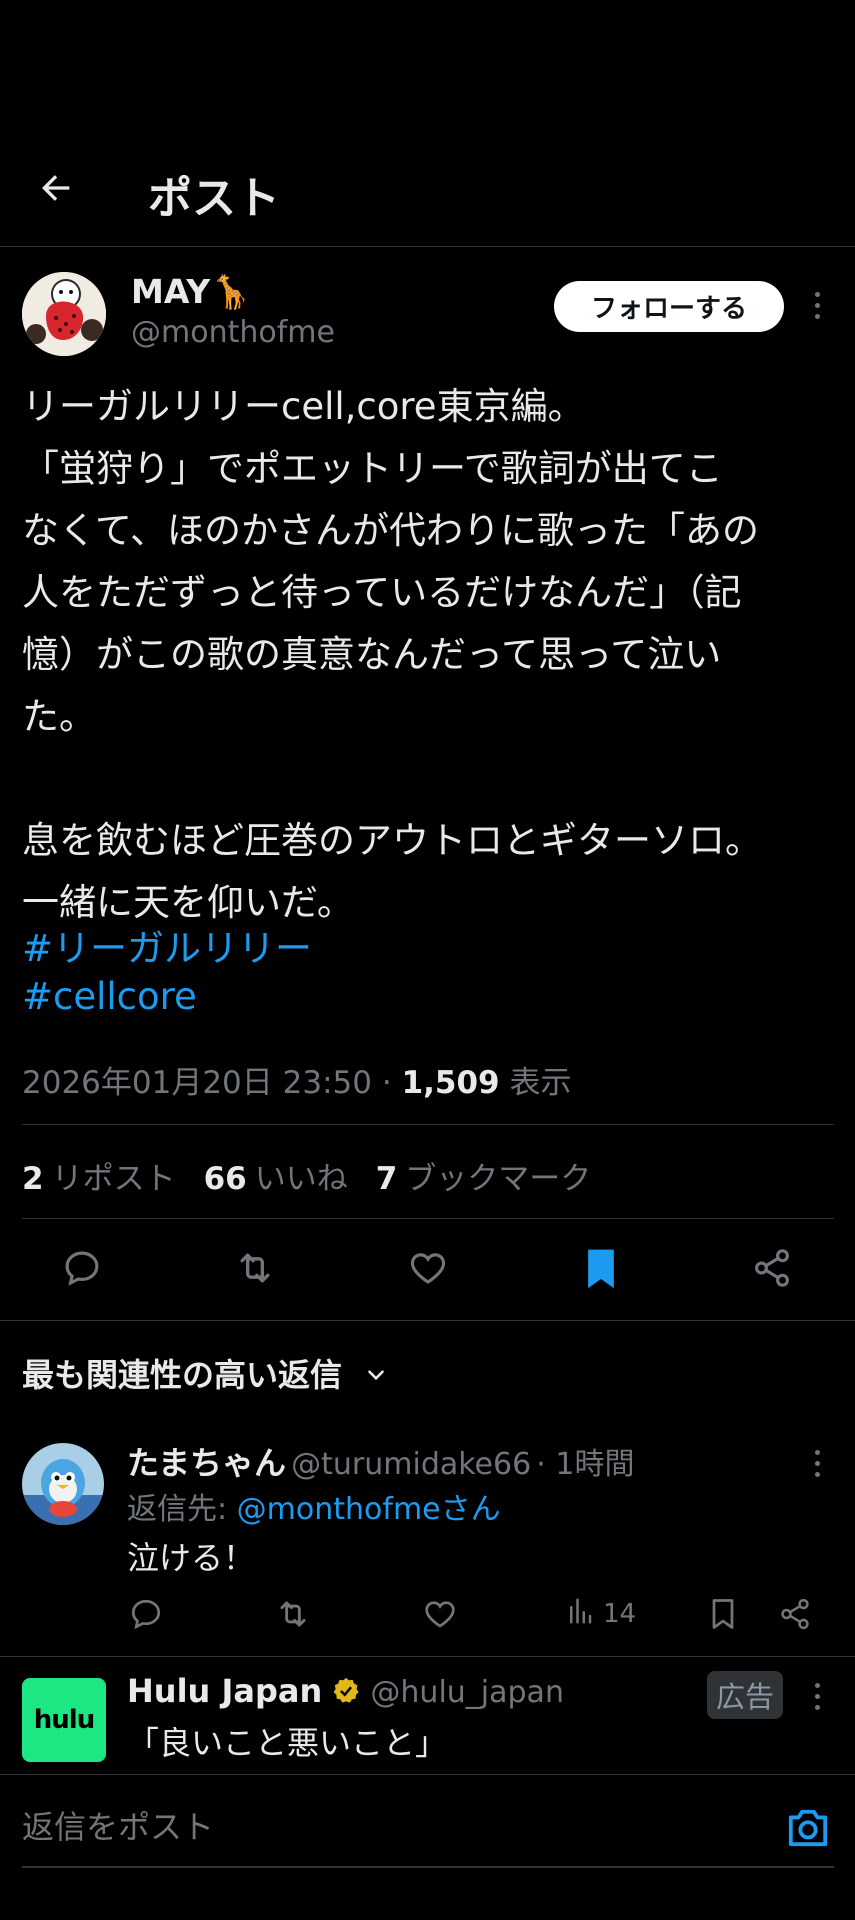 The width and height of the screenshot is (855, 1920). I want to click on reply-avatar, so click(63, 1484).